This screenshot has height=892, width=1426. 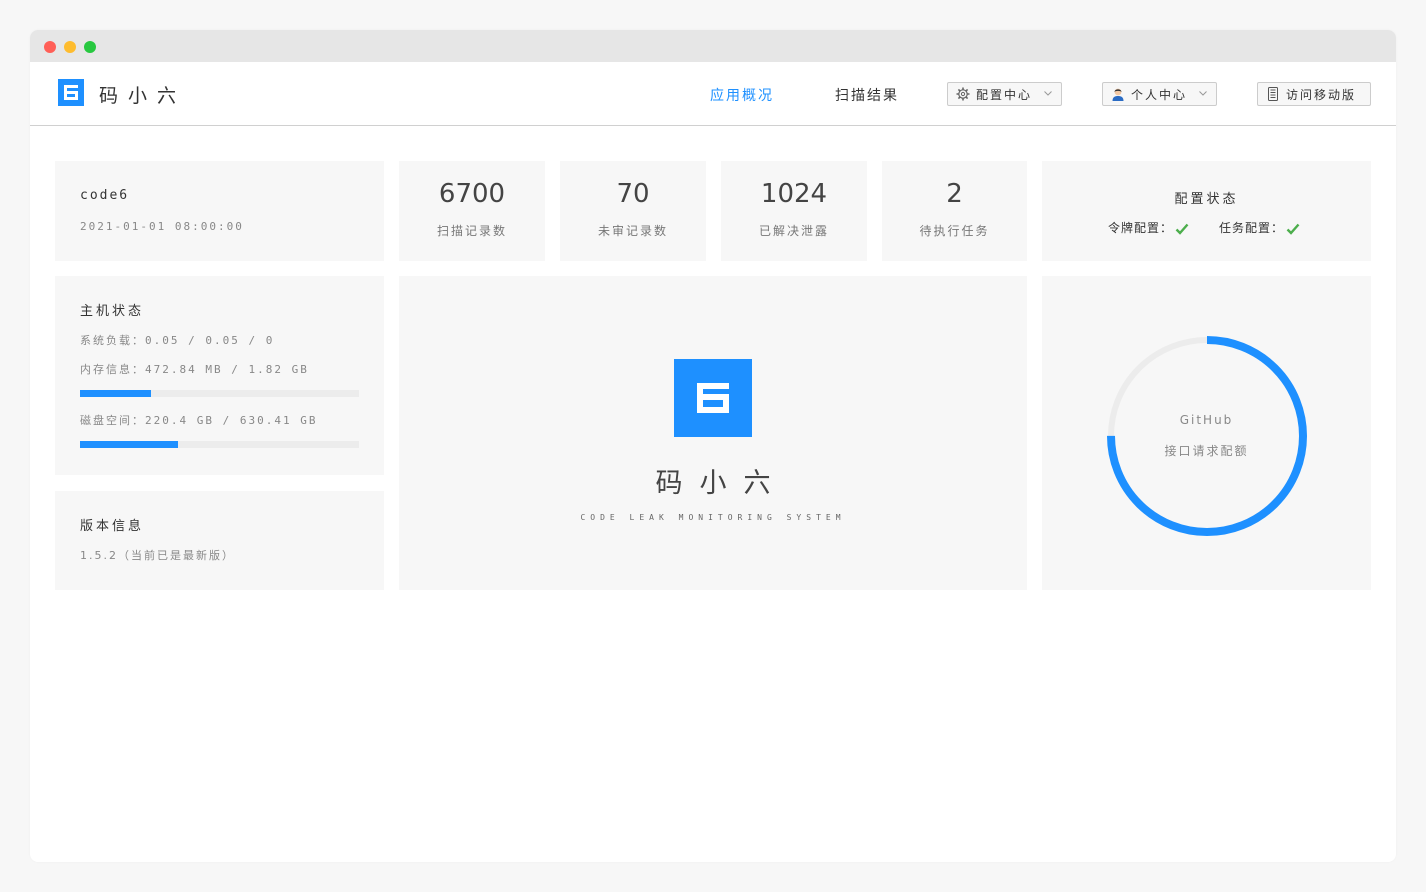 What do you see at coordinates (794, 194) in the screenshot?
I see `stat-value: 1024` at bounding box center [794, 194].